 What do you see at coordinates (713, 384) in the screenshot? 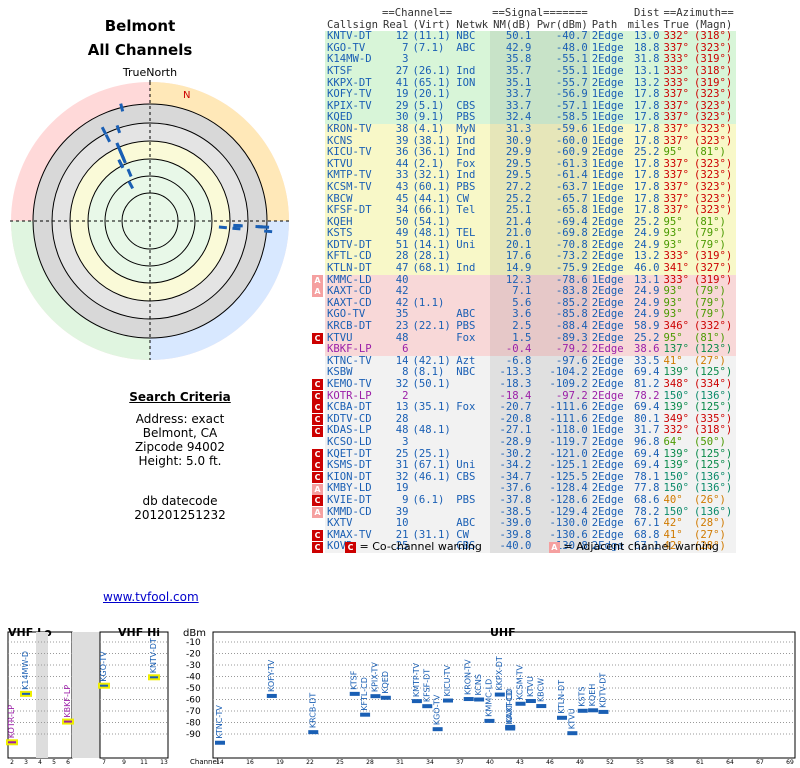
I see `cell-mag: (334°)` at bounding box center [713, 384].